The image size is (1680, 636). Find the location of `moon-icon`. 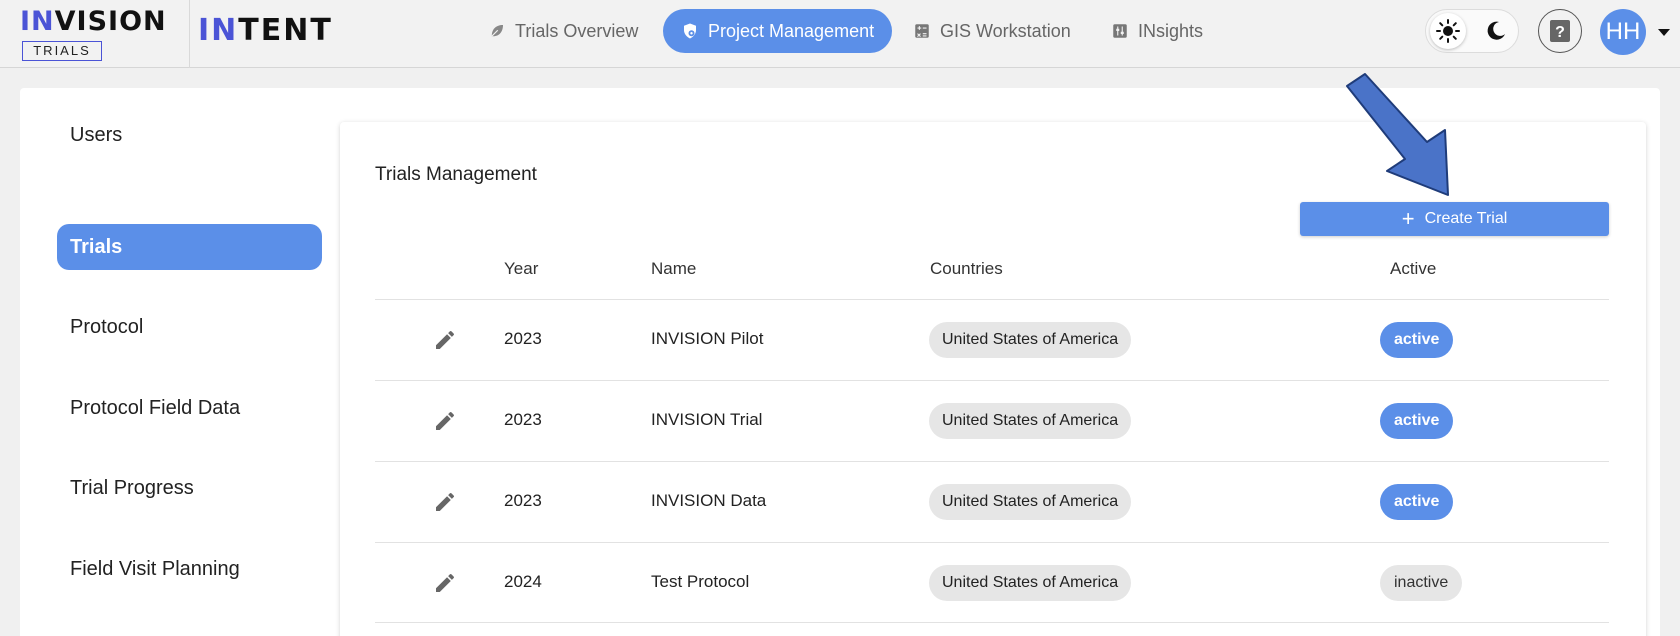

moon-icon is located at coordinates (1496, 31).